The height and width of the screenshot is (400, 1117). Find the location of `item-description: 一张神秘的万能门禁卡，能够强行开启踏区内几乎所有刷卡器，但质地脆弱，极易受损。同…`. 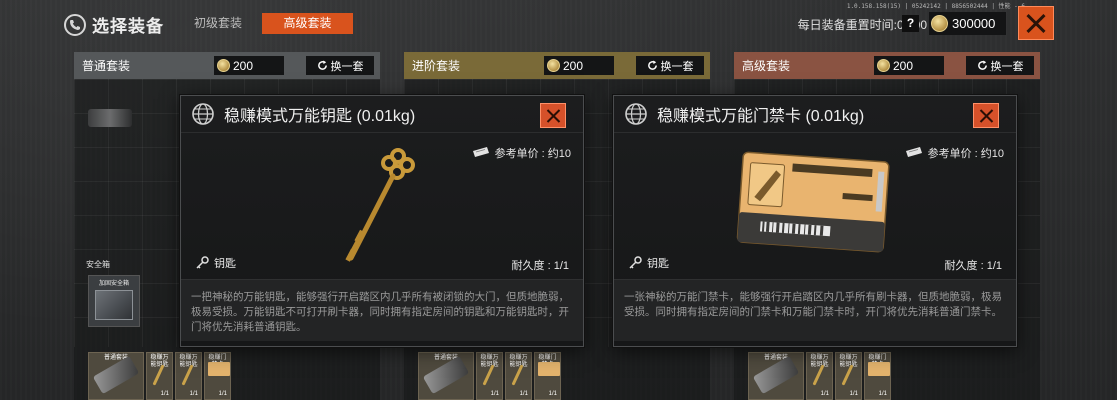

item-description: 一张神秘的万能门禁卡，能够强行开启踏区内几乎所有刷卡器，但质地脆弱，极易受损。同… is located at coordinates (815, 310).